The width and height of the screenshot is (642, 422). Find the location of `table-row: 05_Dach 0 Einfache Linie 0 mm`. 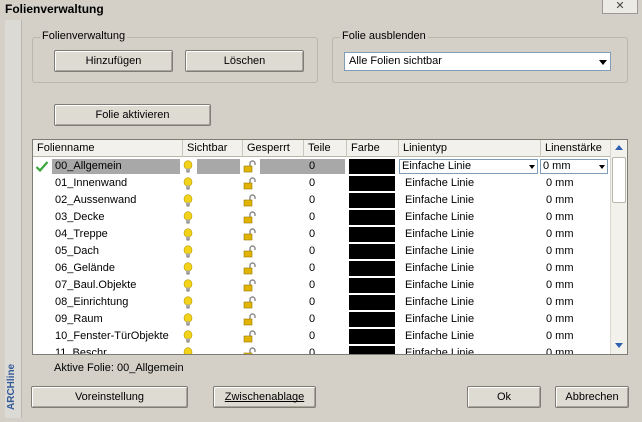

table-row: 05_Dach 0 Einfache Linie 0 mm is located at coordinates (321, 251).